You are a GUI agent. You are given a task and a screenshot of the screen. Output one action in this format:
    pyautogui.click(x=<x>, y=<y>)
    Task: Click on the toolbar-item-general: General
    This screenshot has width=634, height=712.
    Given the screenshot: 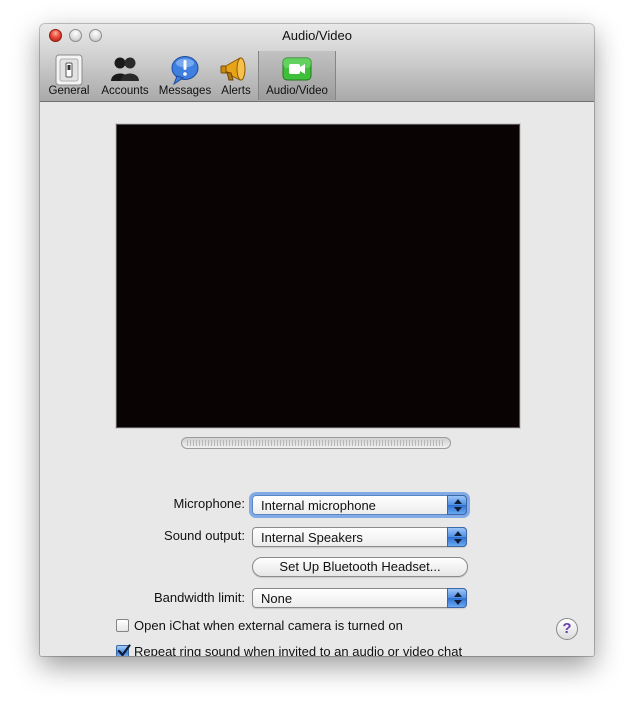 What is the action you would take?
    pyautogui.click(x=69, y=75)
    